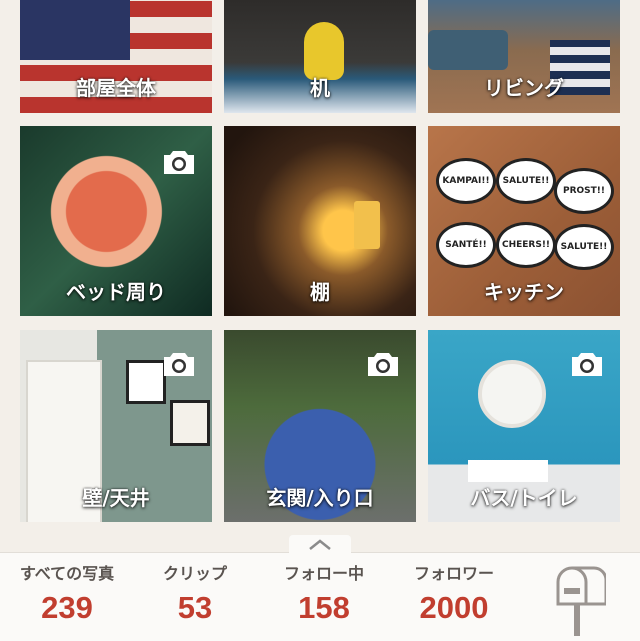  I want to click on chevron-up-icon, so click(320, 544).